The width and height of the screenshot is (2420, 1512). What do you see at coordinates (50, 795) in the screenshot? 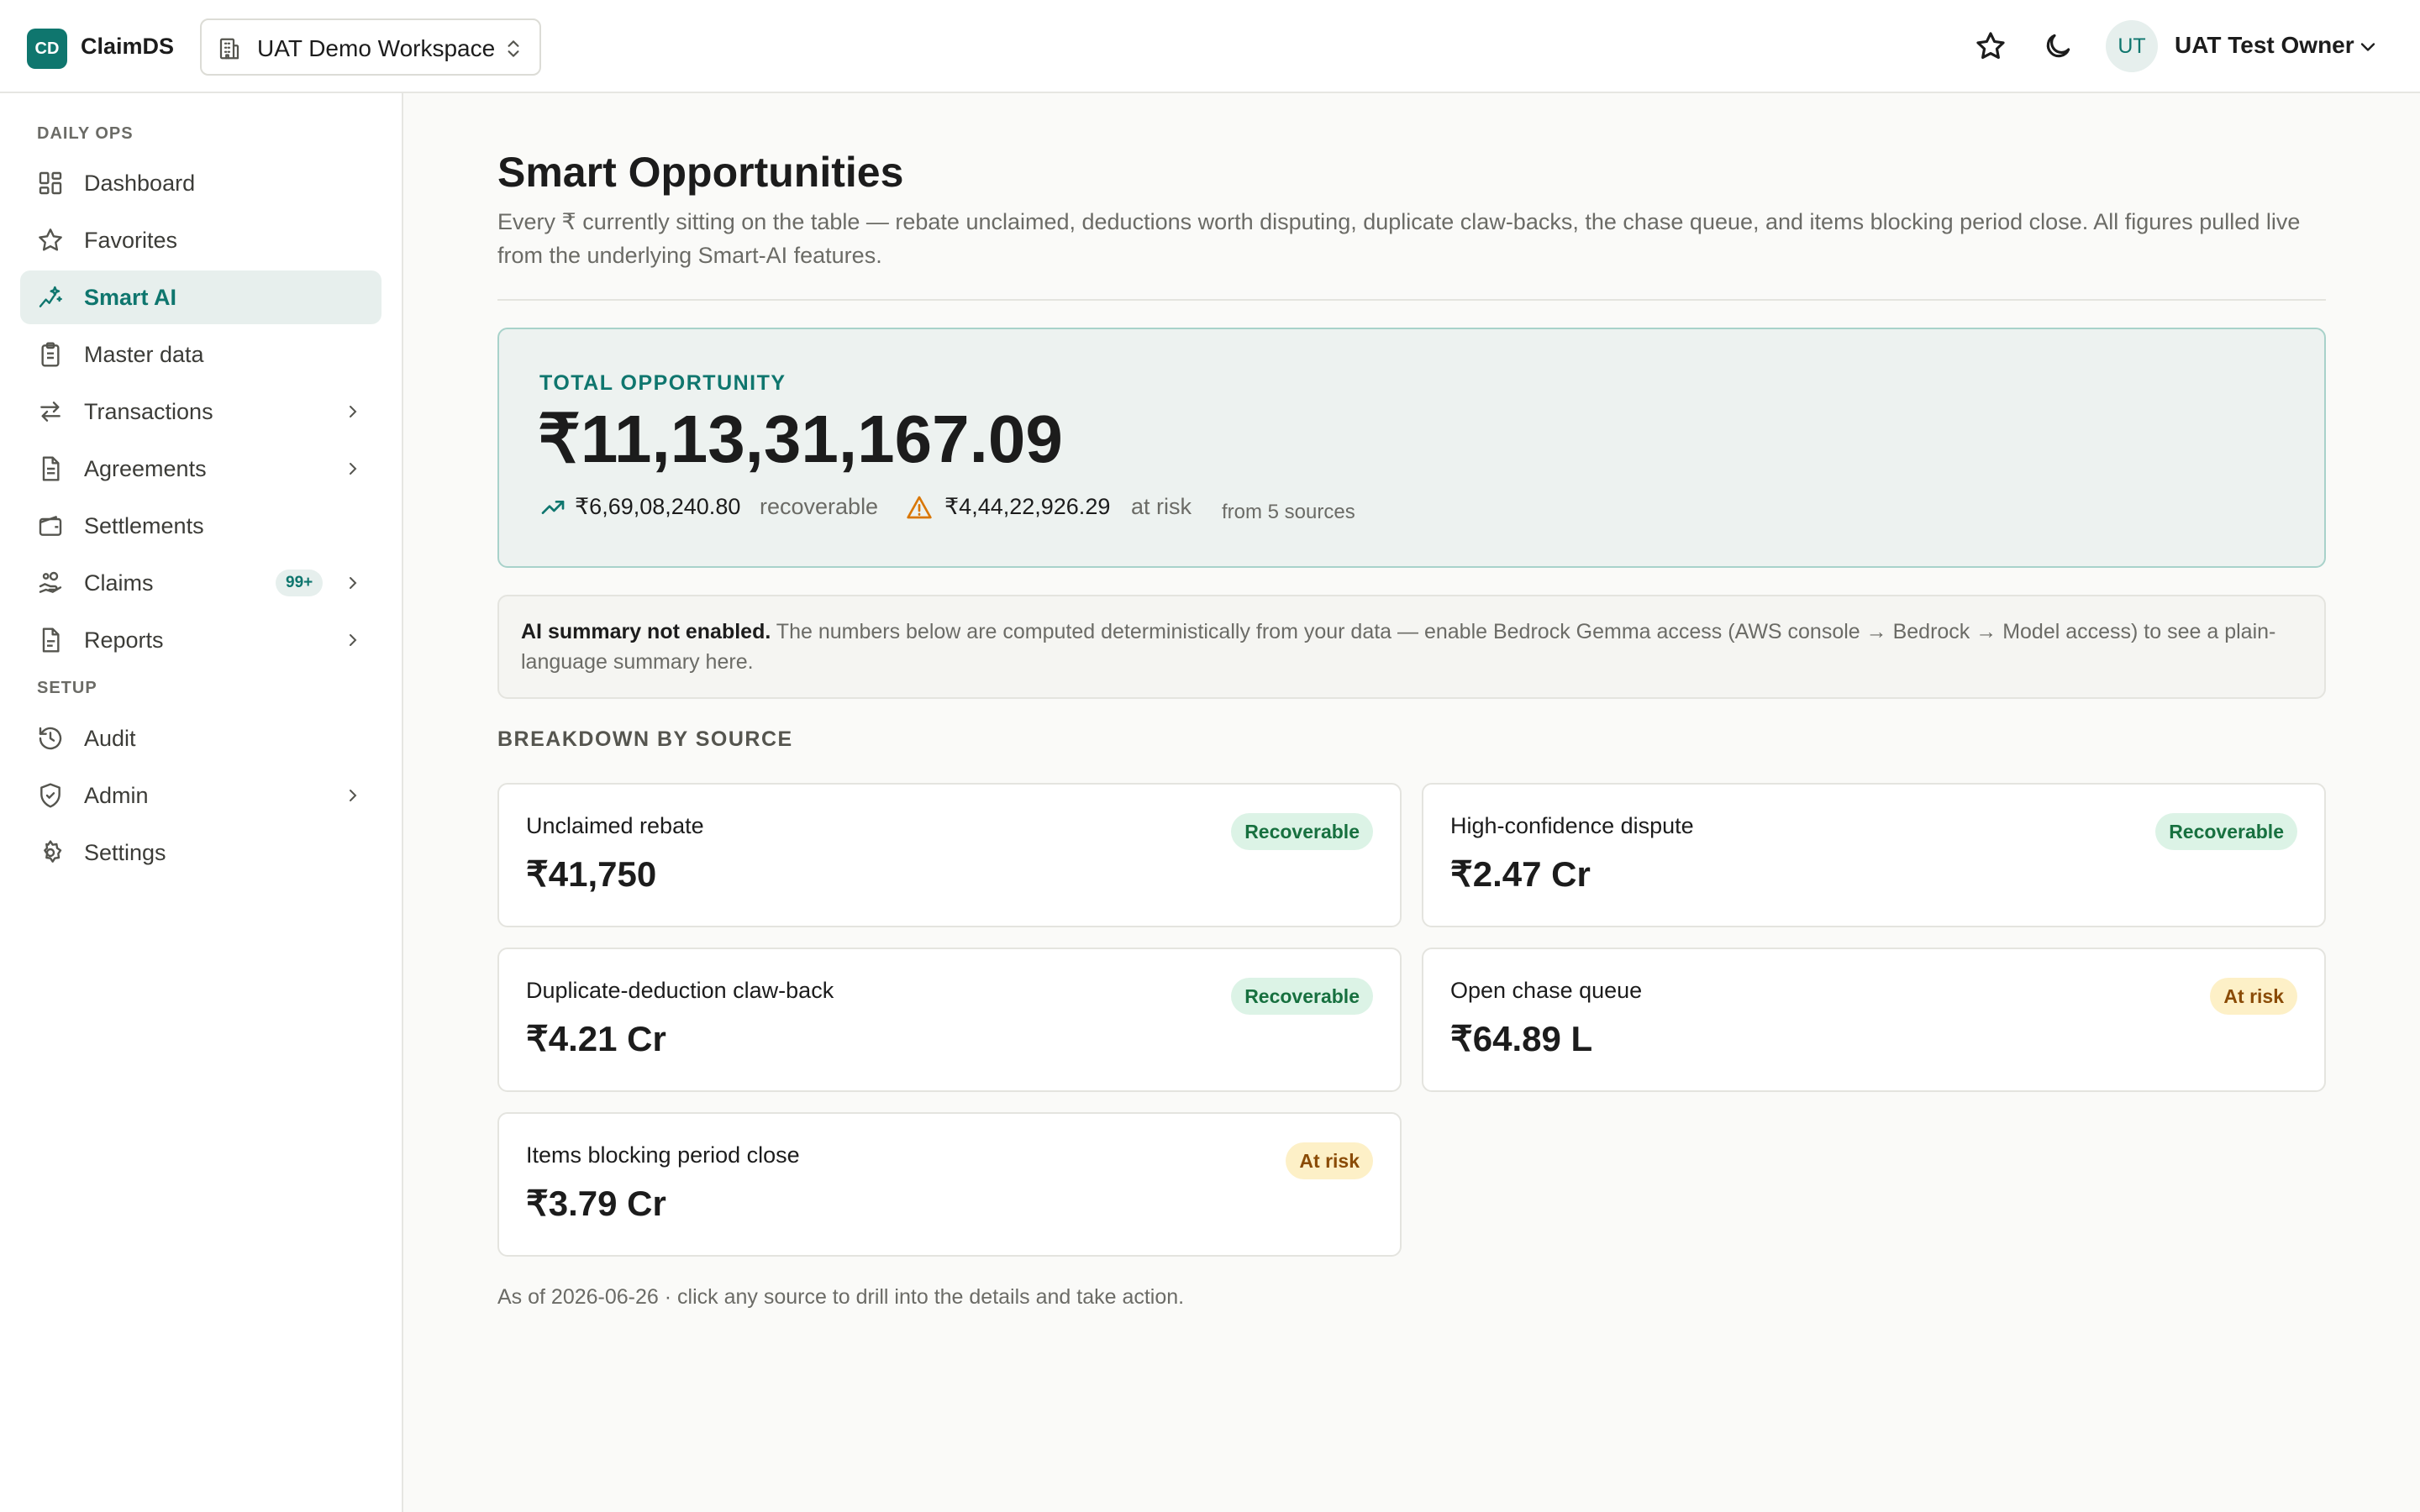
I see `shield-check-icon` at bounding box center [50, 795].